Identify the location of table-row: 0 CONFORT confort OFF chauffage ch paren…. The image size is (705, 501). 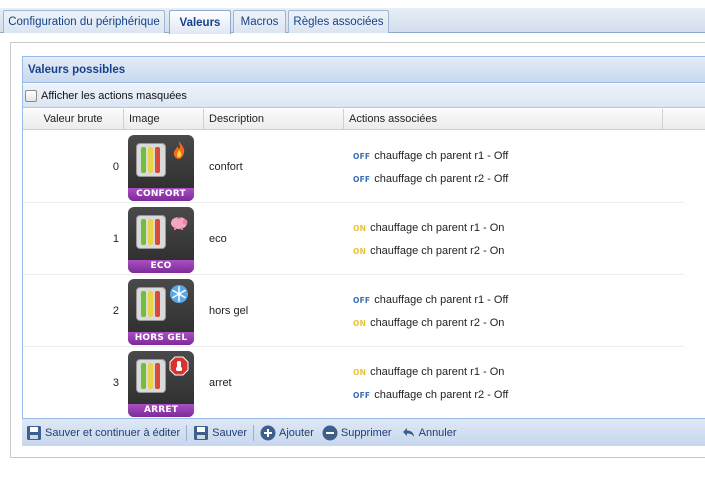
(353, 167).